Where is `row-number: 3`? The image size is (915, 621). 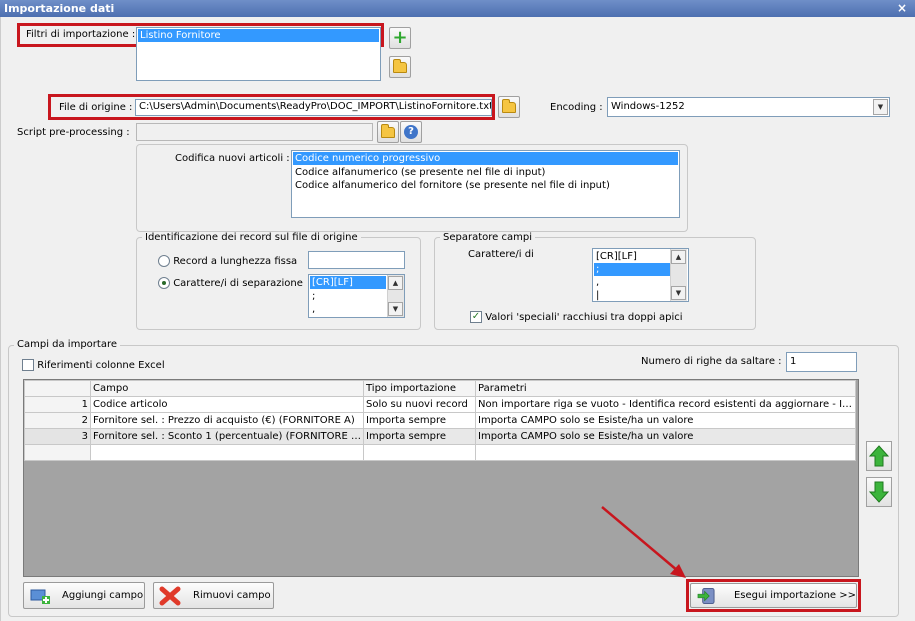
row-number: 3 is located at coordinates (57, 436).